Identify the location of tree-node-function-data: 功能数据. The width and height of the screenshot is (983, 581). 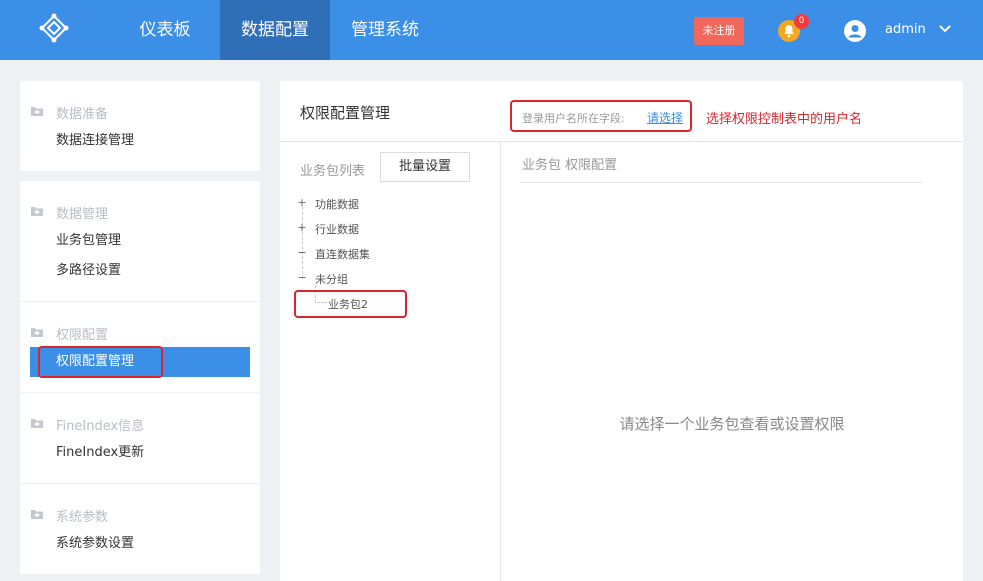
(337, 204).